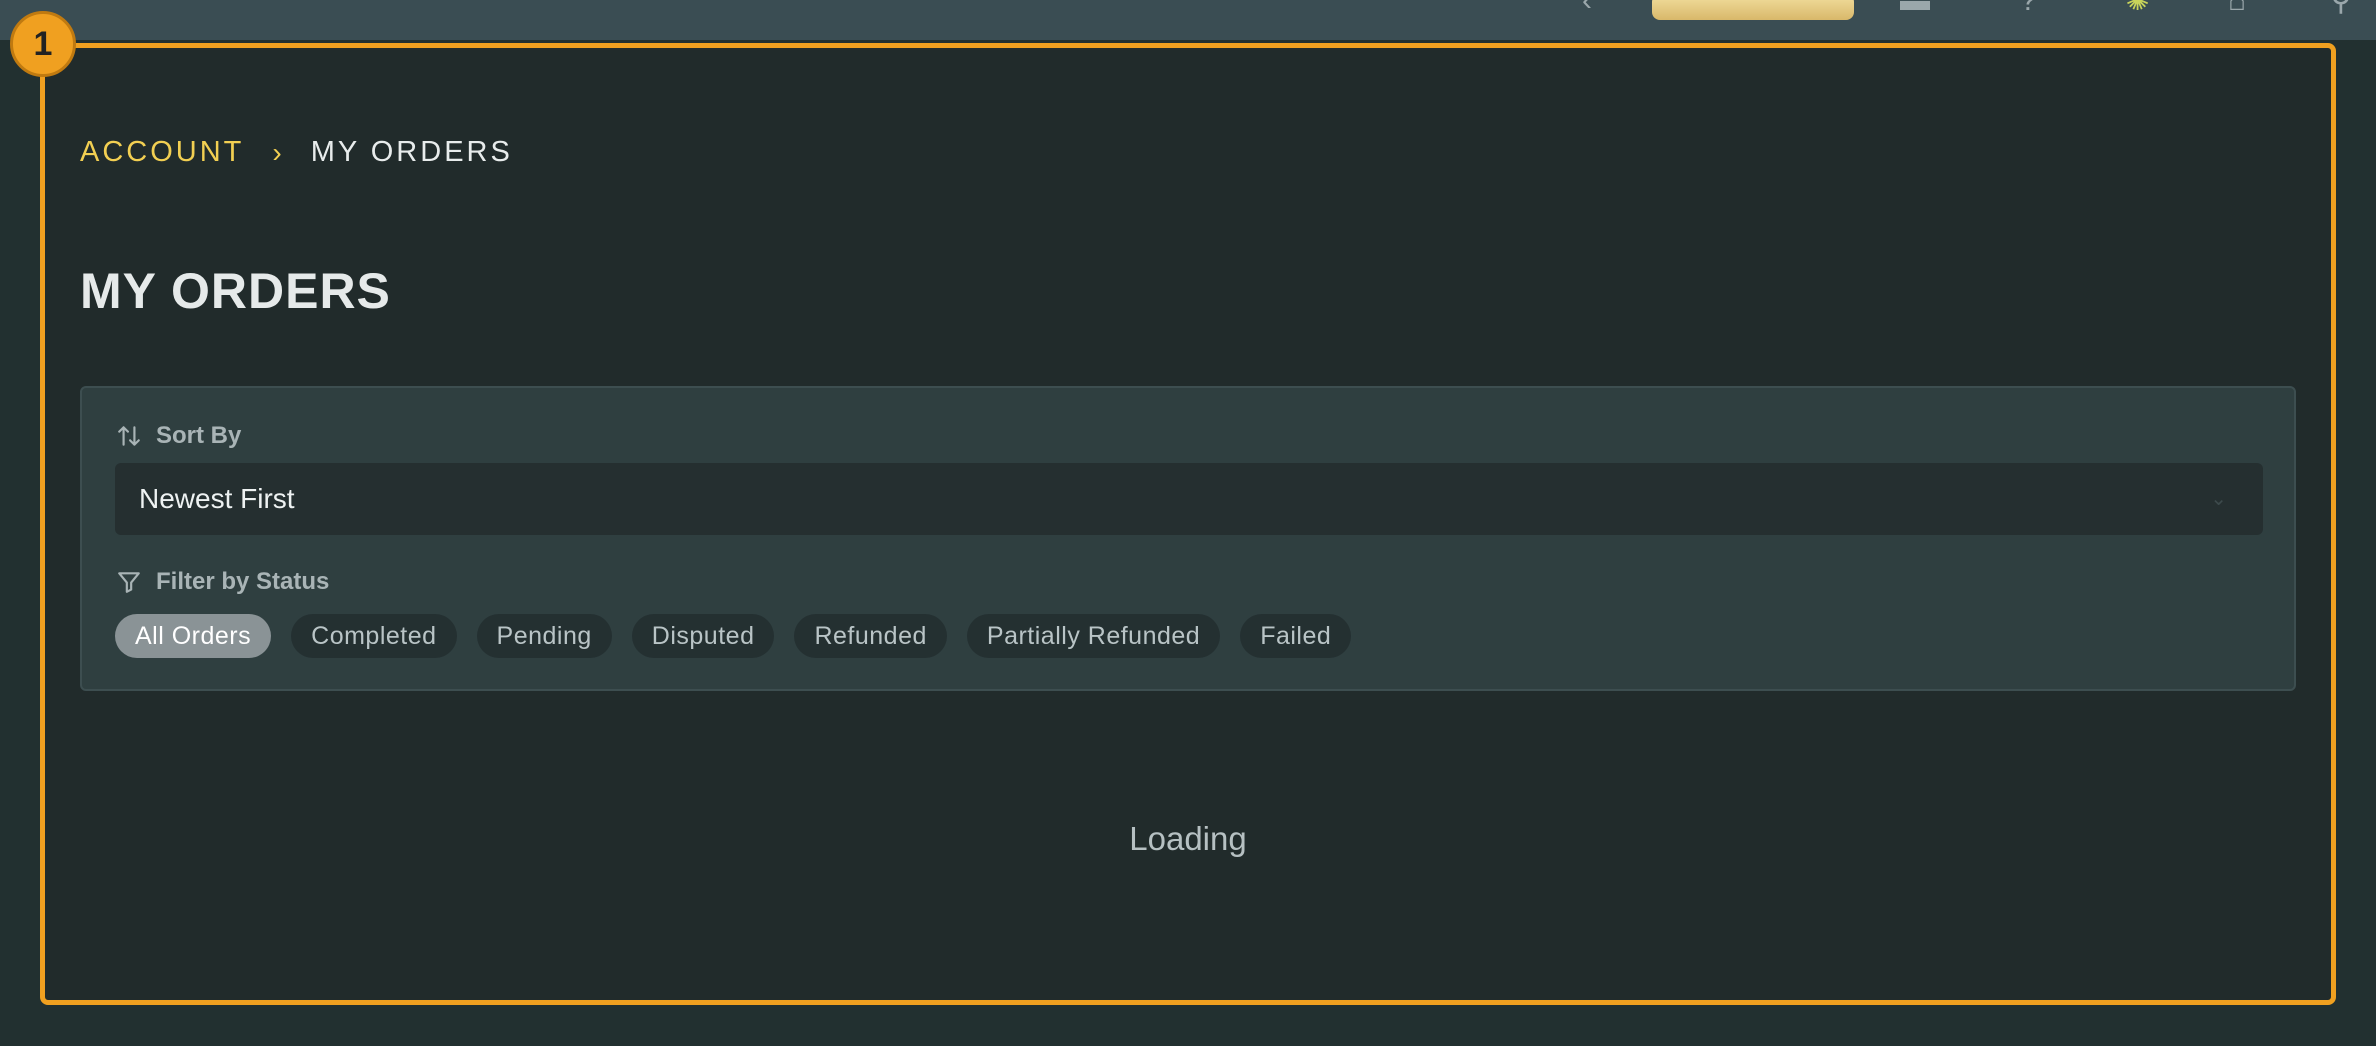 This screenshot has height=1046, width=2376. What do you see at coordinates (193, 636) in the screenshot?
I see `chip-all-orders: All Orders` at bounding box center [193, 636].